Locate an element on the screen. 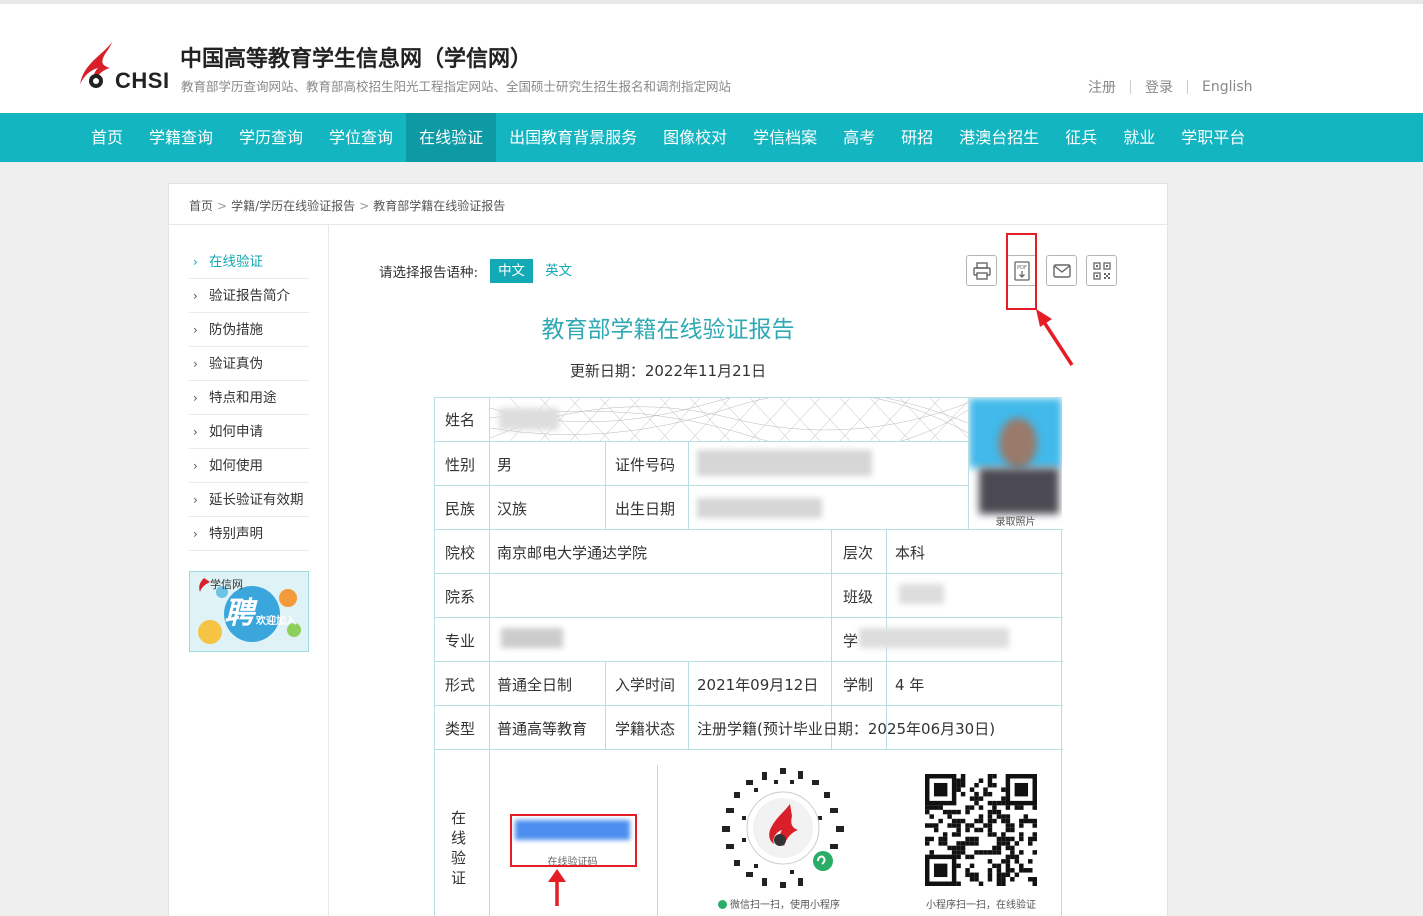 Image resolution: width=1423 pixels, height=916 pixels. print-button is located at coordinates (981, 270).